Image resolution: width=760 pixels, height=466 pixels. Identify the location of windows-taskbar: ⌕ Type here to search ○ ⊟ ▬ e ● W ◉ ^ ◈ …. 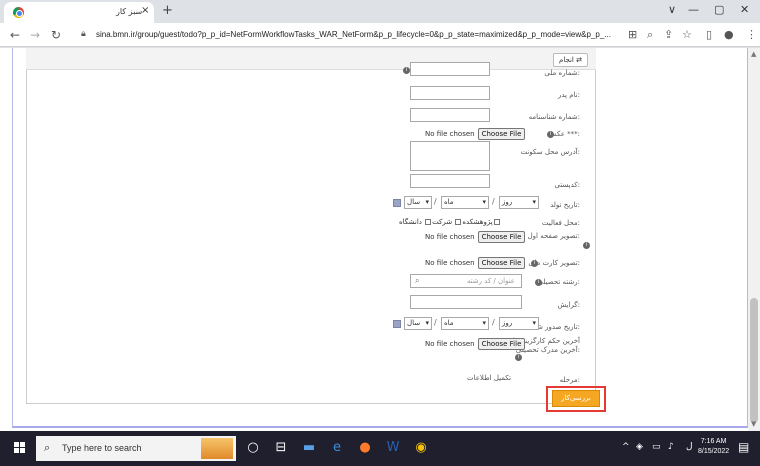
(380, 448).